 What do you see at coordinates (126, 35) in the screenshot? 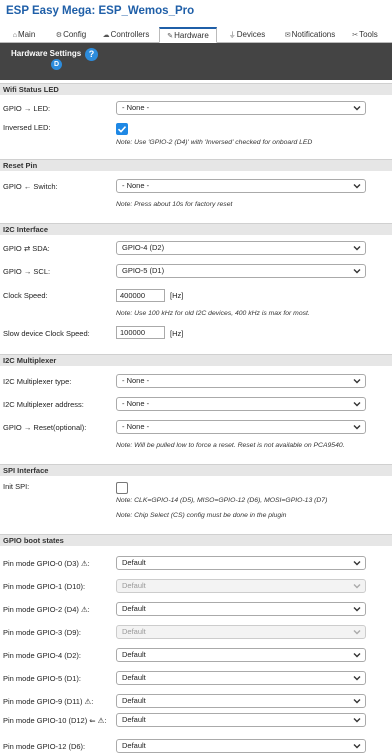
I see `tab-controllers: ☁Controllers` at bounding box center [126, 35].